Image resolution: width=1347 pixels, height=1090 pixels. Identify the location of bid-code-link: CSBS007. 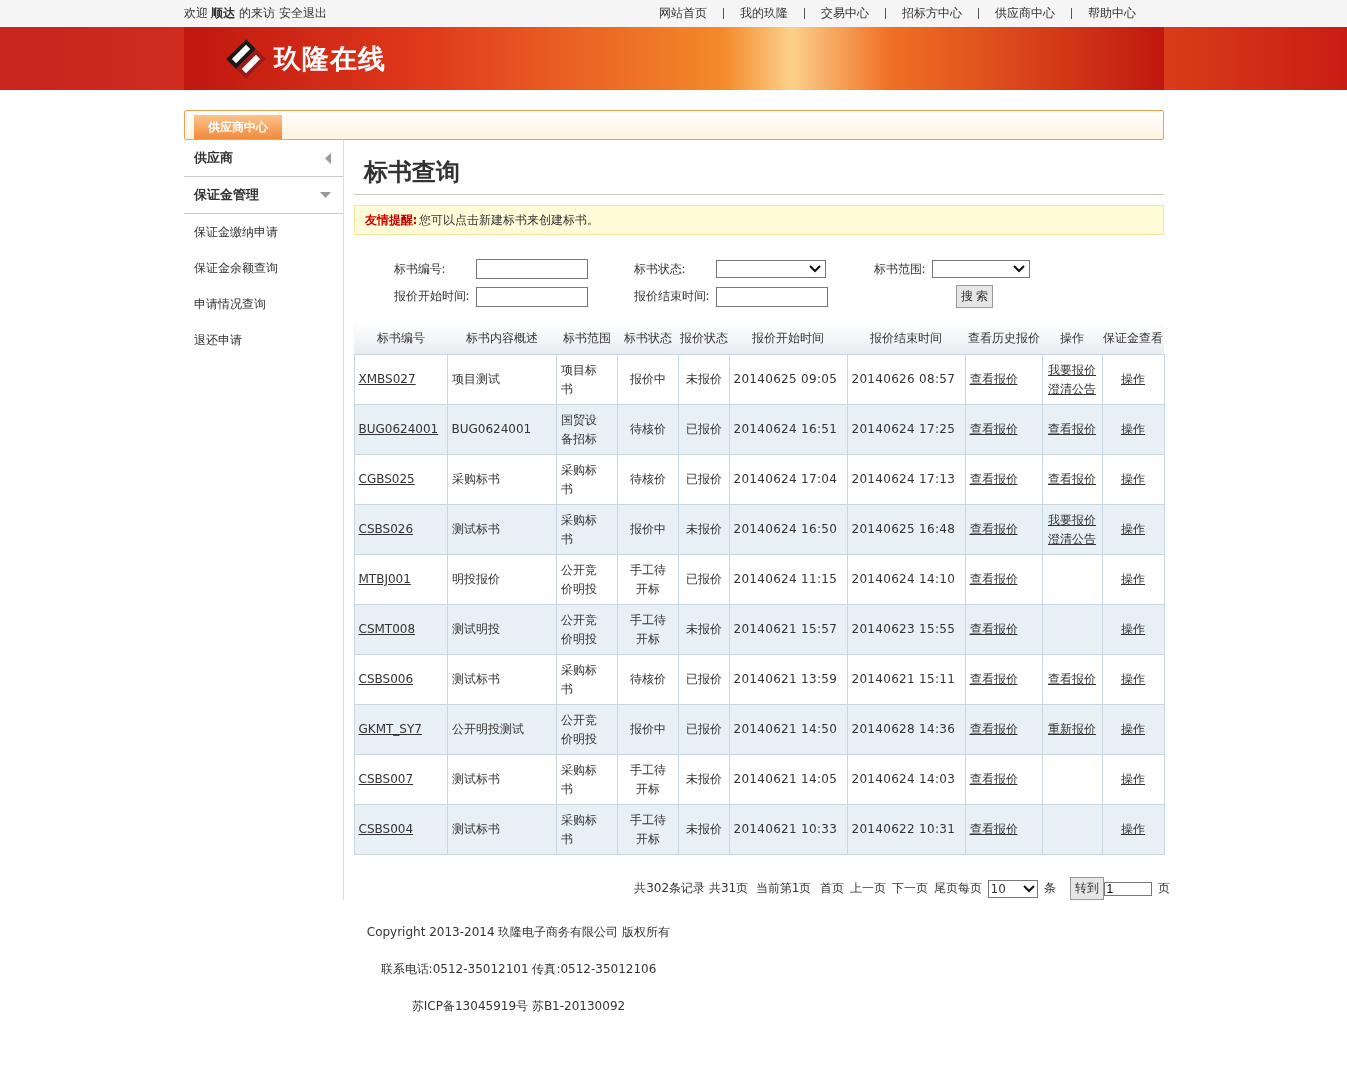
(386, 779).